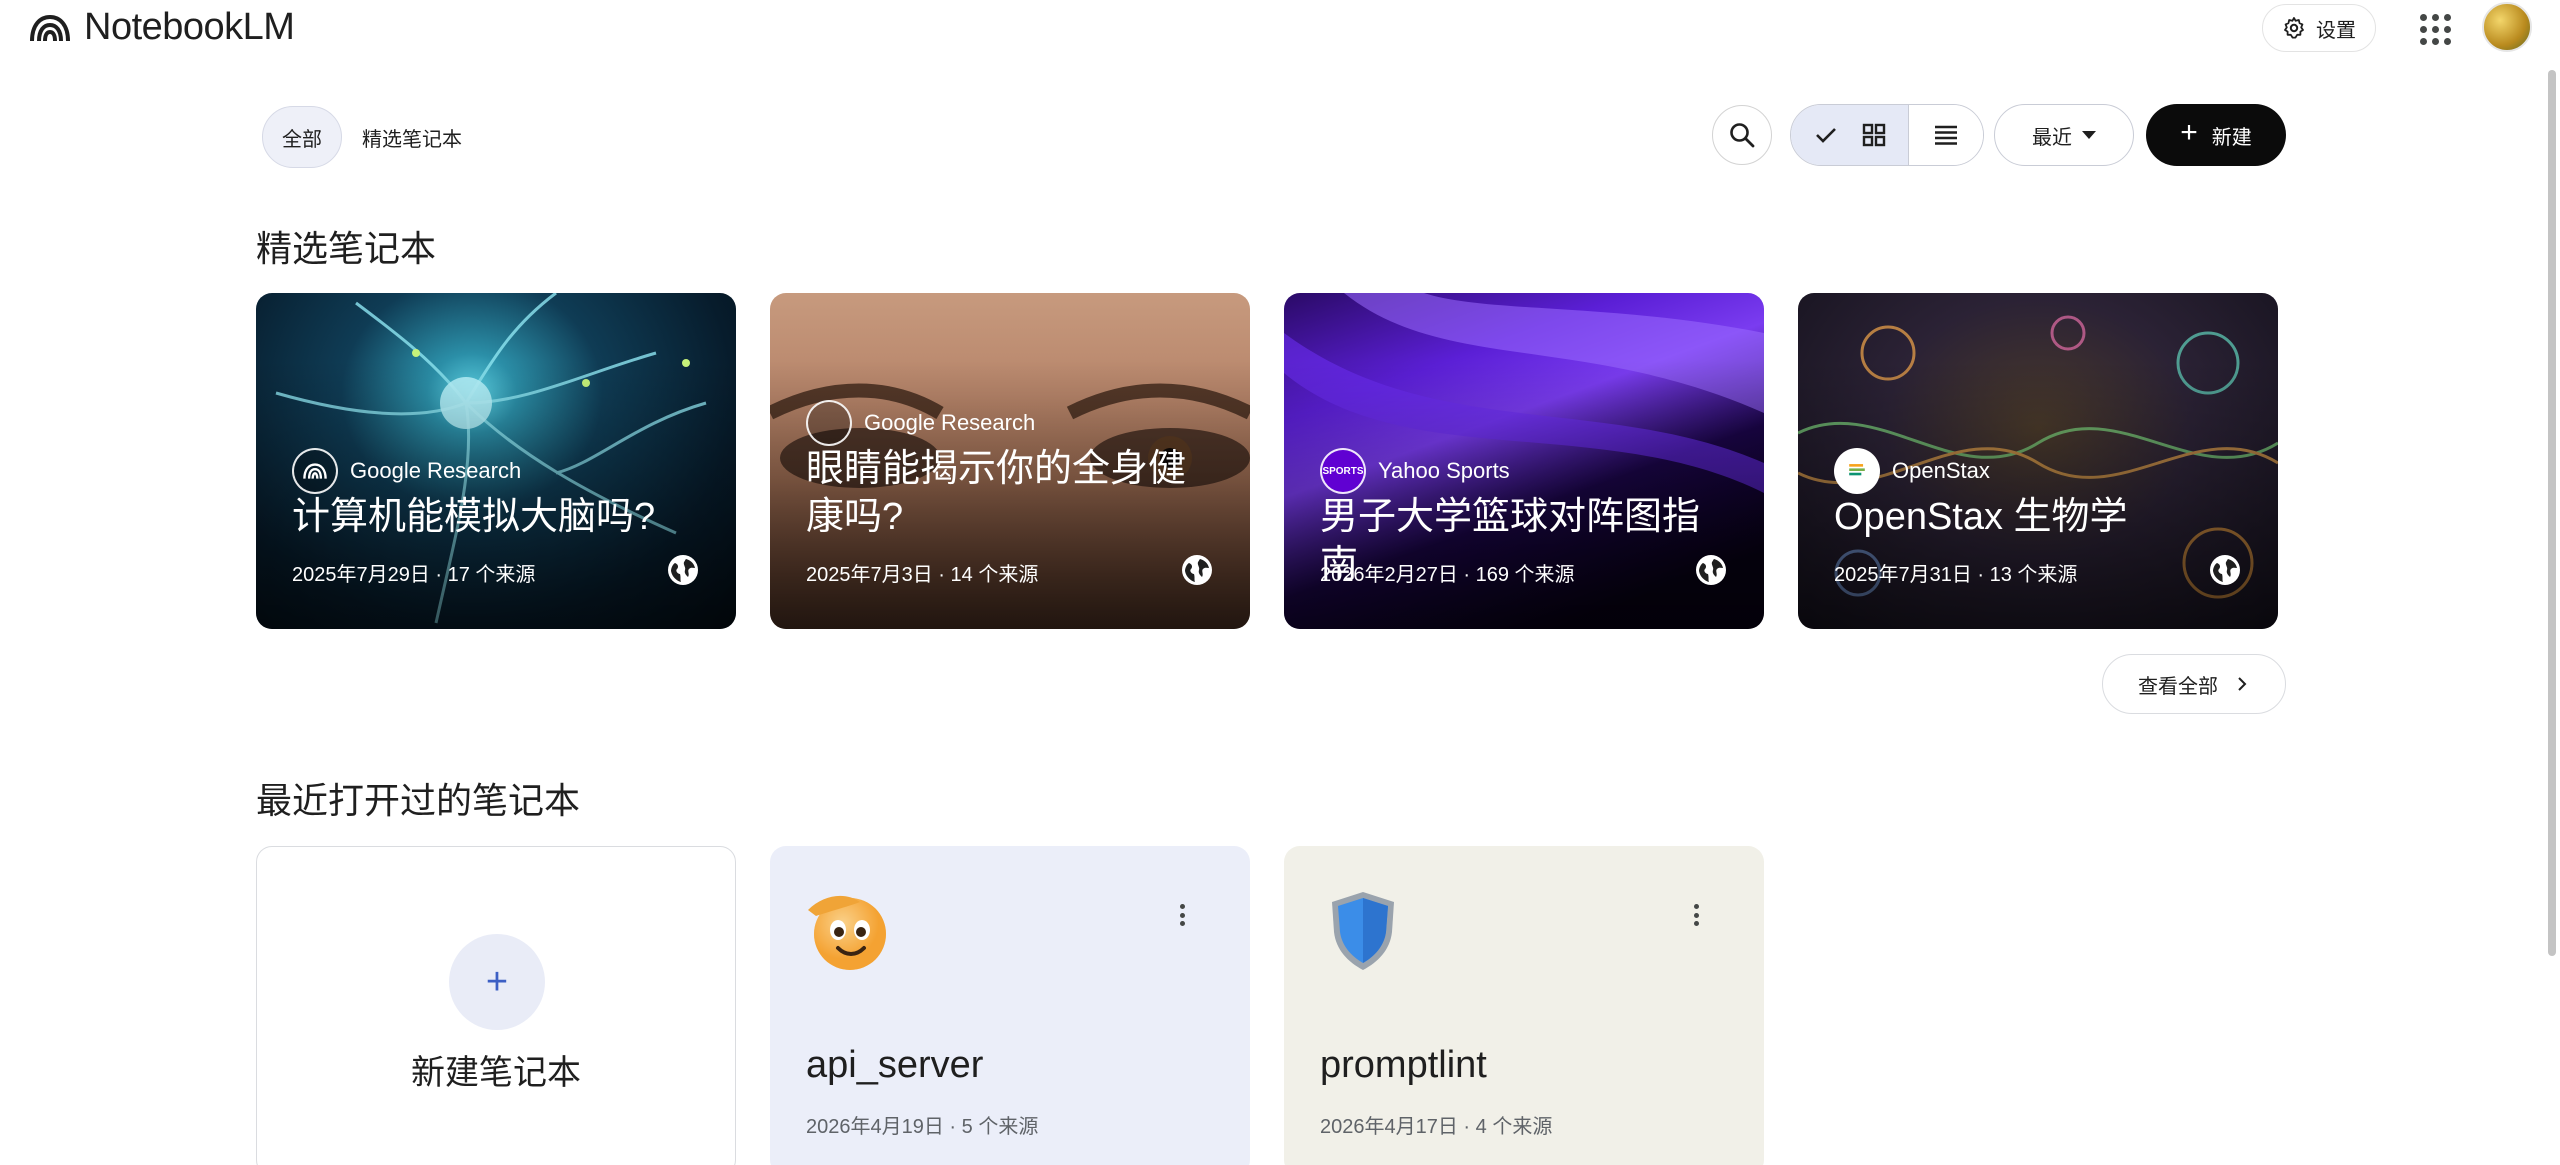  Describe the element at coordinates (1436, 1127) in the screenshot. I see `notebook-meta: 2026年4月17日 · 4 个来源` at that location.